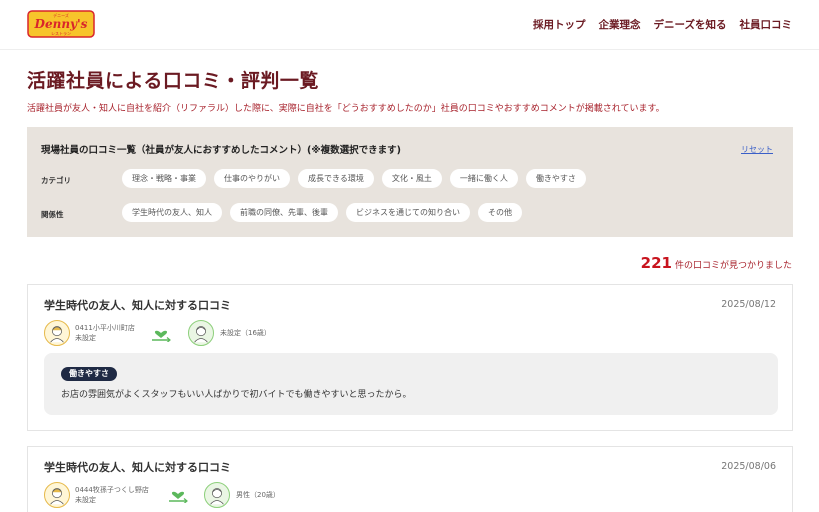 This screenshot has height=512, width=819. Describe the element at coordinates (336, 178) in the screenshot. I see `chip-growth-environment: 成長できる環境` at that location.